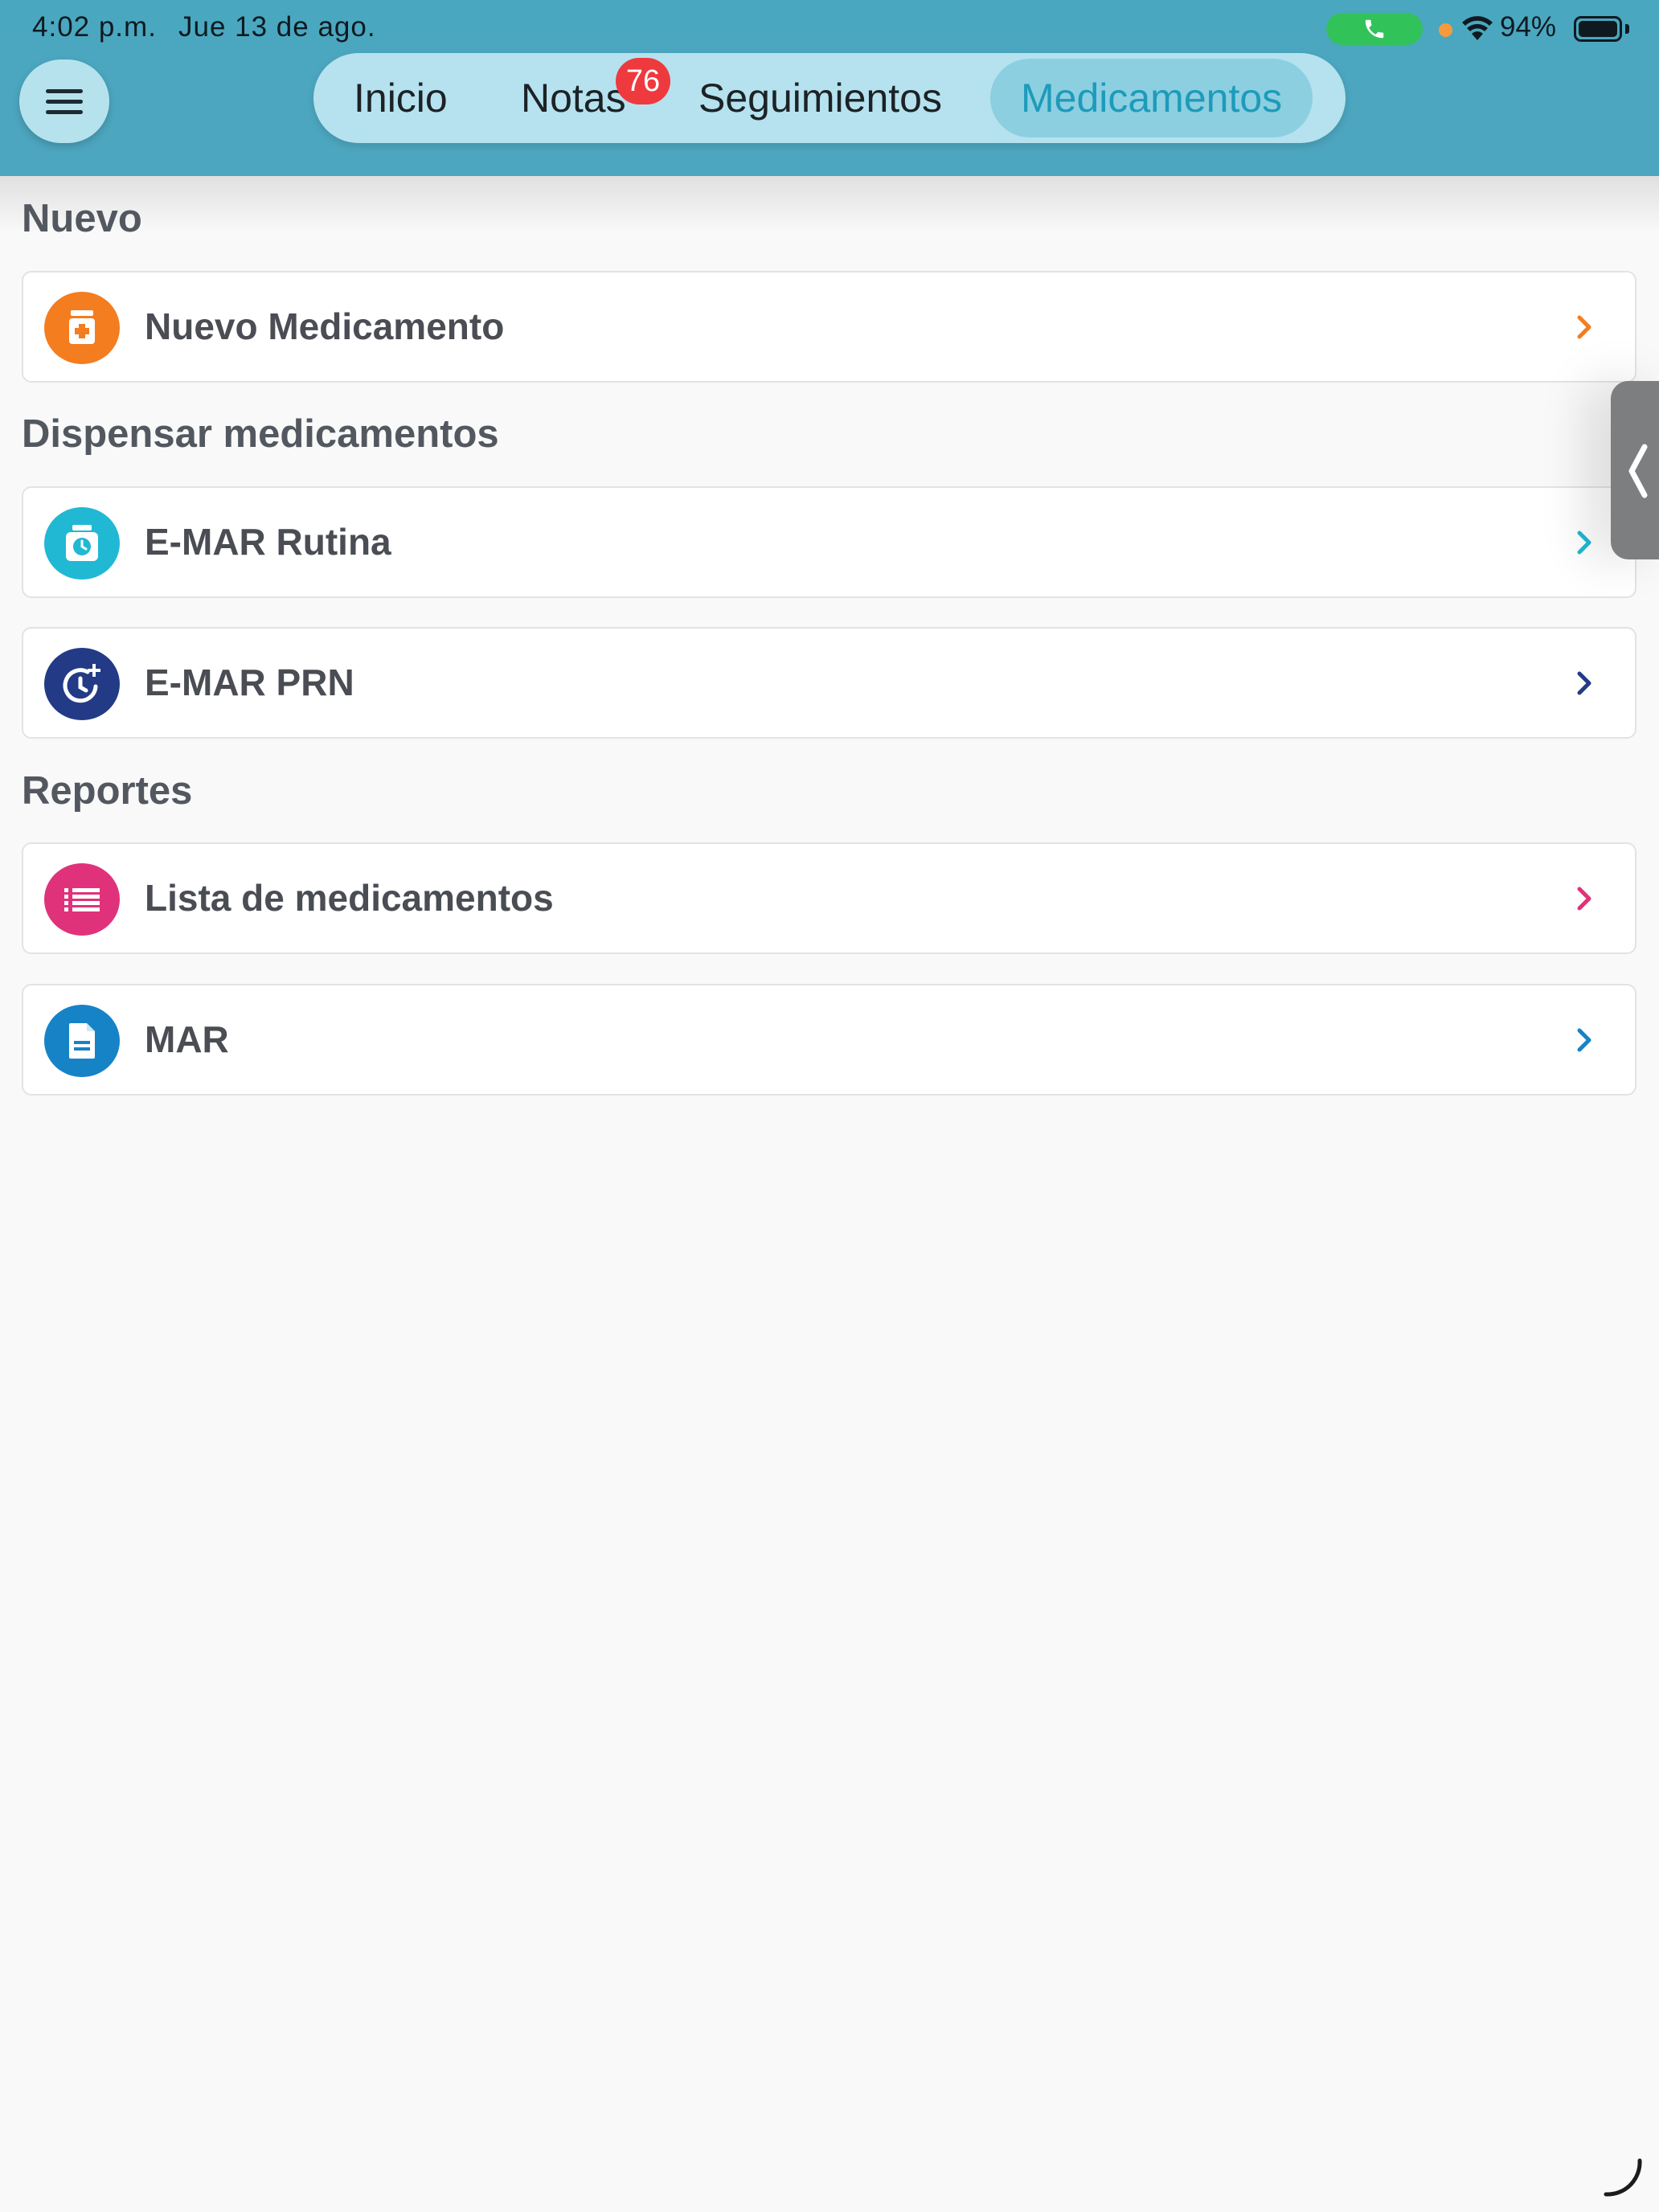  What do you see at coordinates (573, 98) in the screenshot?
I see `tab-notas: Notas` at bounding box center [573, 98].